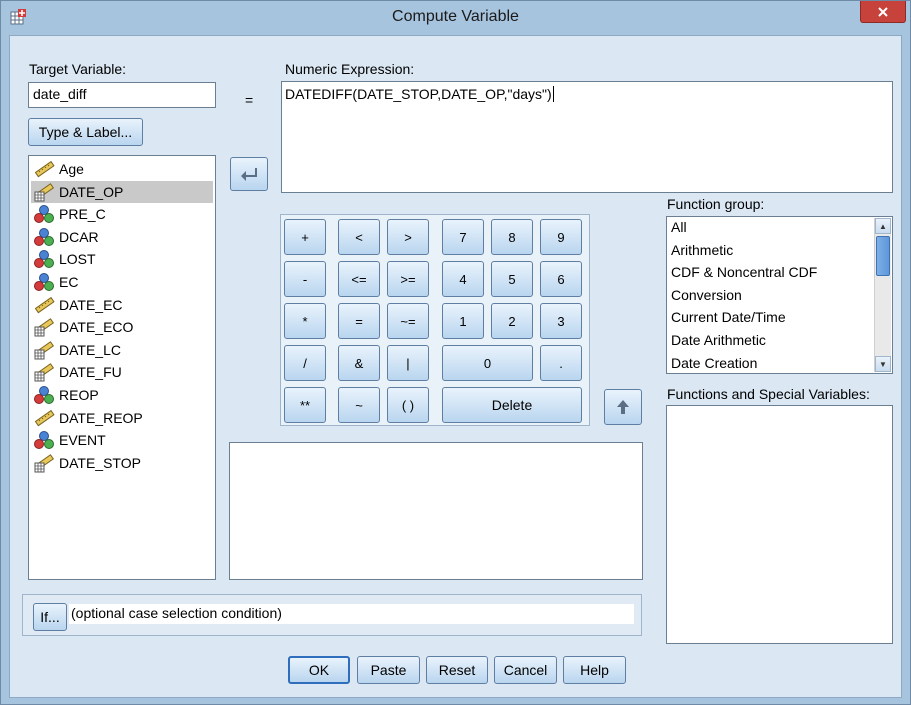  Describe the element at coordinates (679, 227) in the screenshot. I see `function-group-item: All` at that location.